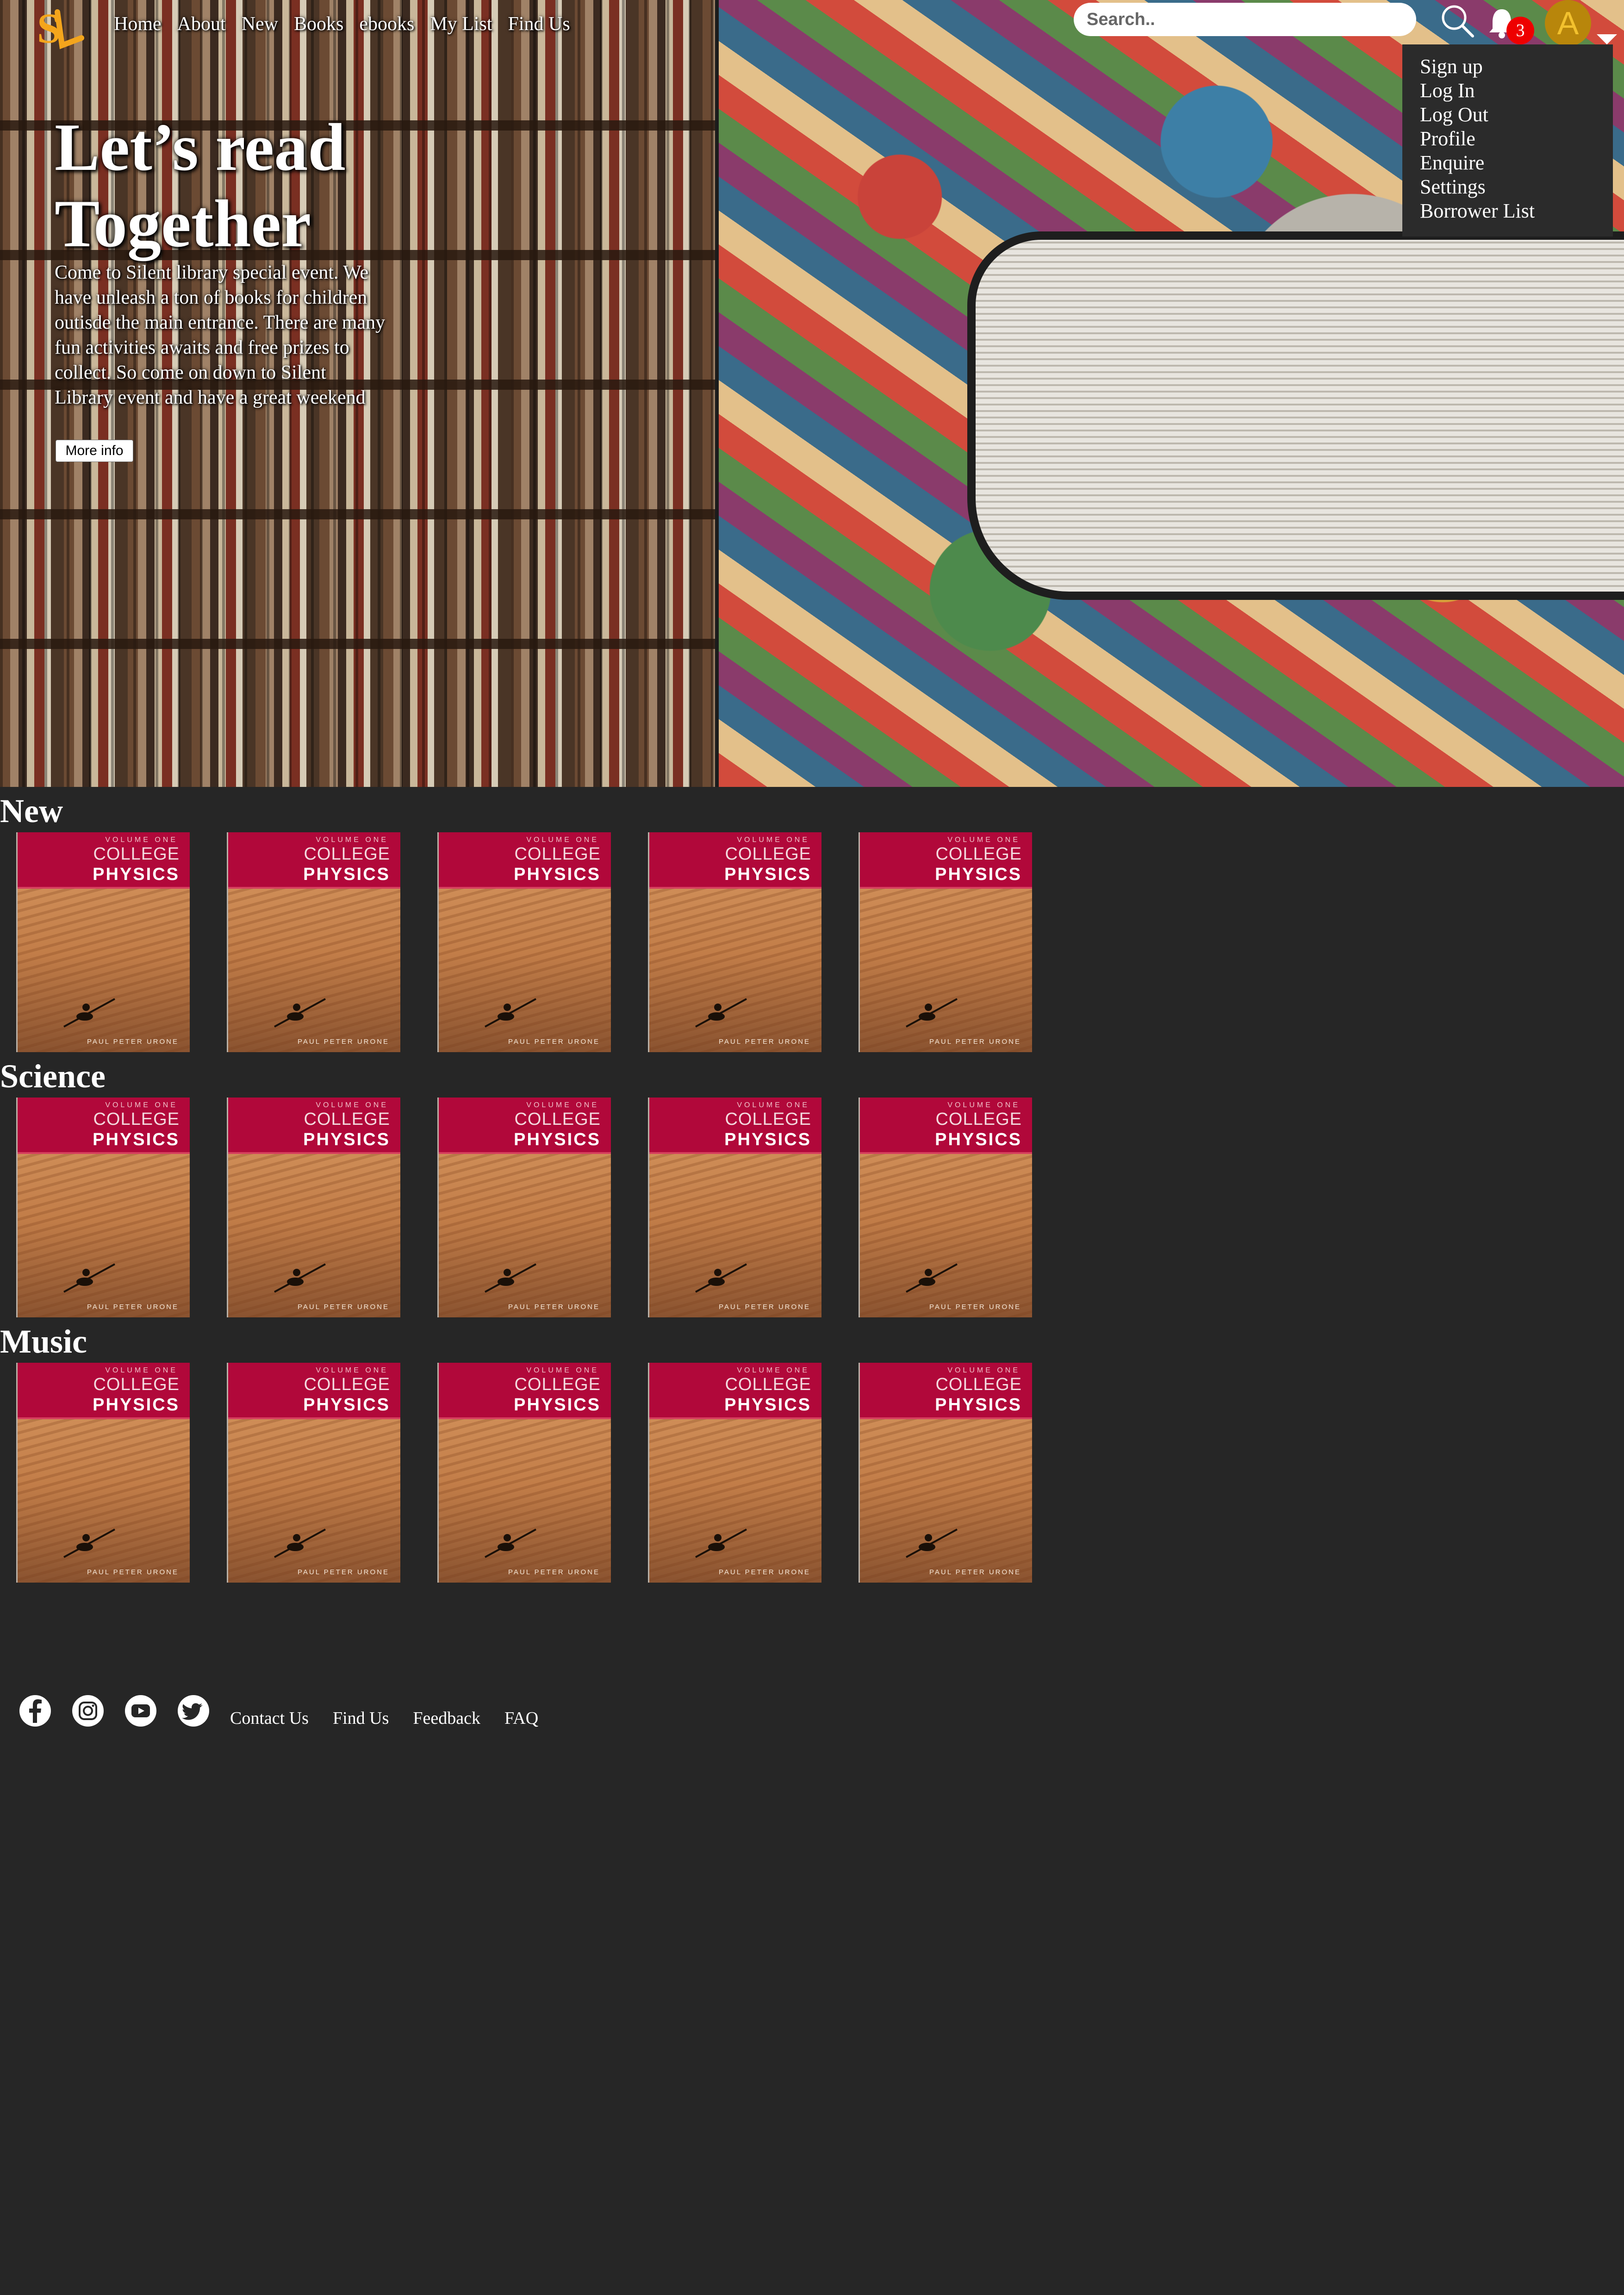  I want to click on menu-item-log-in: Log In, so click(1516, 91).